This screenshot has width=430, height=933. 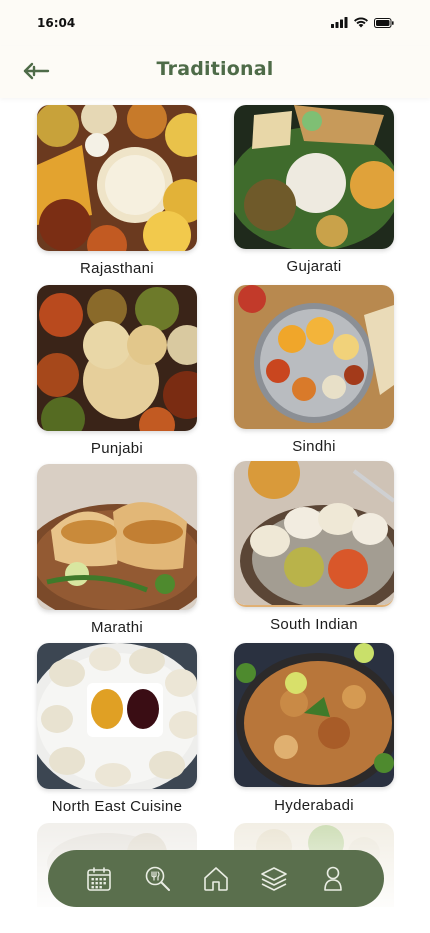 I want to click on cuisine-label: Punjabi, so click(x=117, y=448).